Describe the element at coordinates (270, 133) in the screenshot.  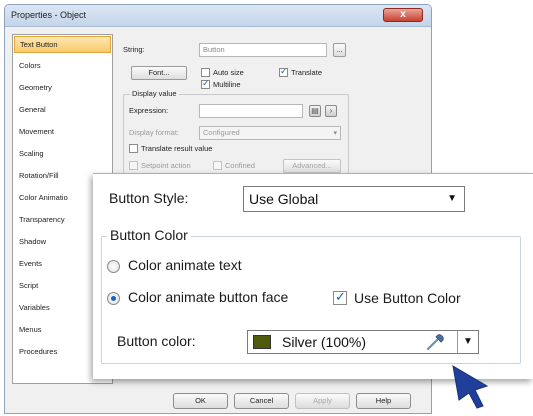
I see `display-format-select: Configured ▾` at that location.